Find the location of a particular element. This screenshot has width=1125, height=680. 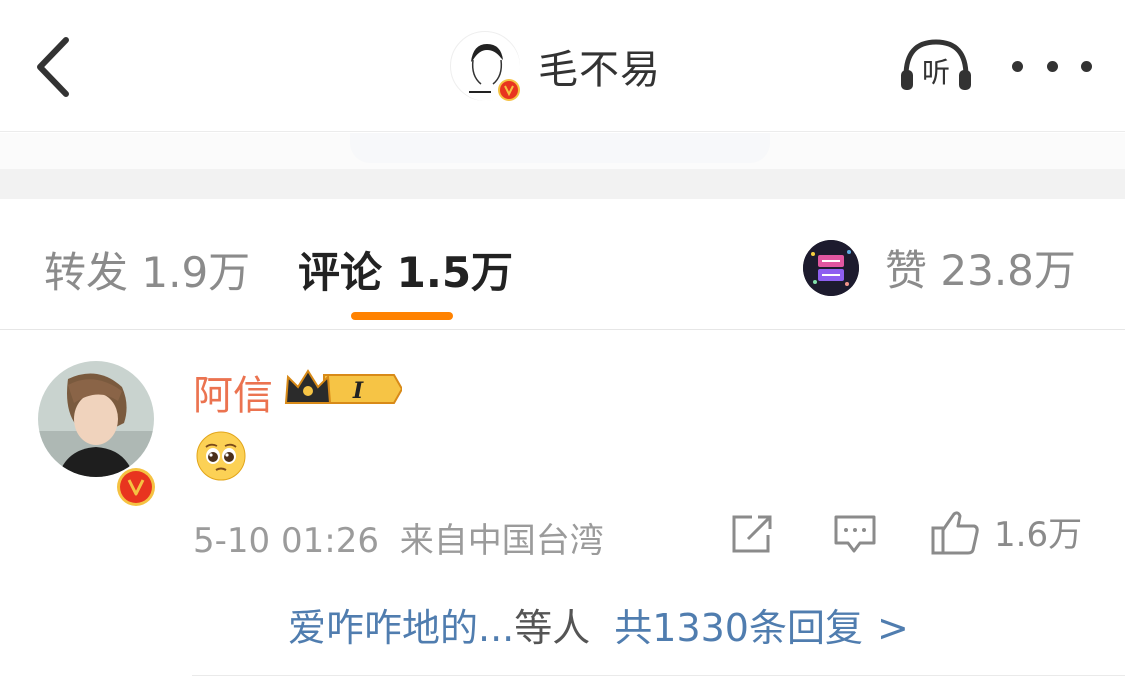

like-button: 1.6万 is located at coordinates (1006, 531).